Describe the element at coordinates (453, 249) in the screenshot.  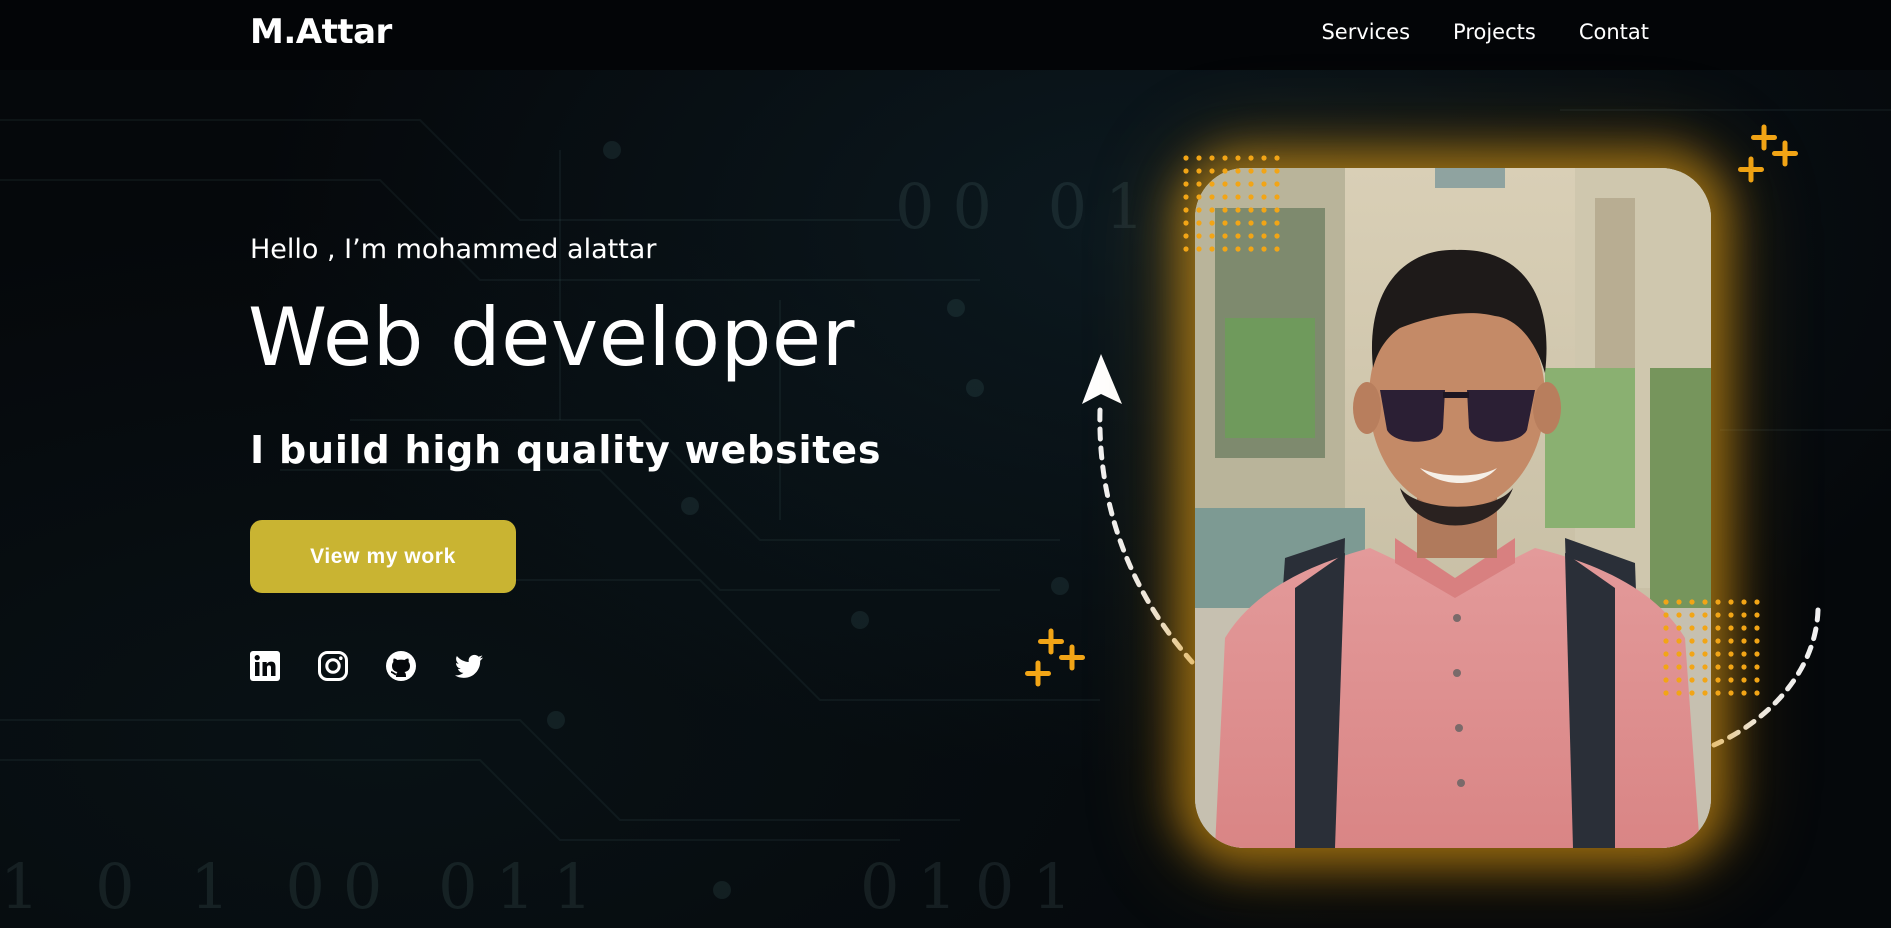
I see `hero-greeting: Hello , I’m mohammed alattar` at that location.